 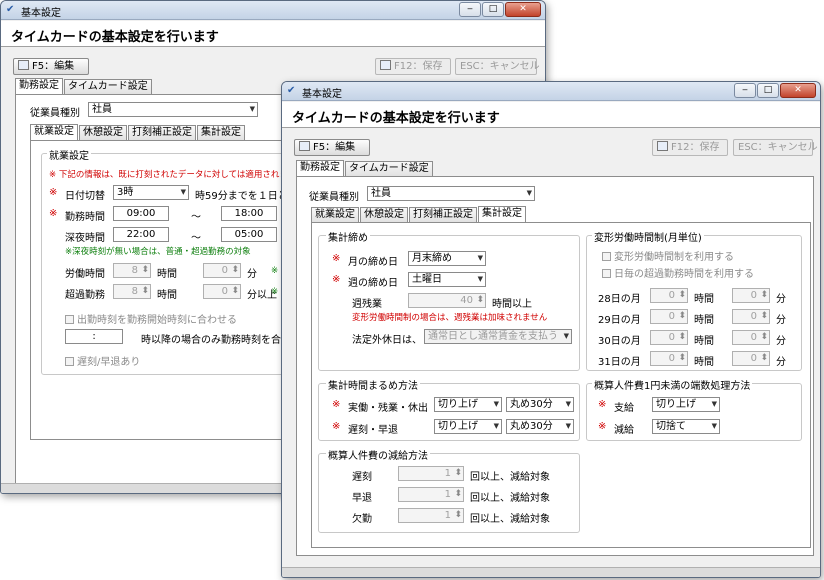 I want to click on night-start-input: 22:00, so click(x=141, y=234).